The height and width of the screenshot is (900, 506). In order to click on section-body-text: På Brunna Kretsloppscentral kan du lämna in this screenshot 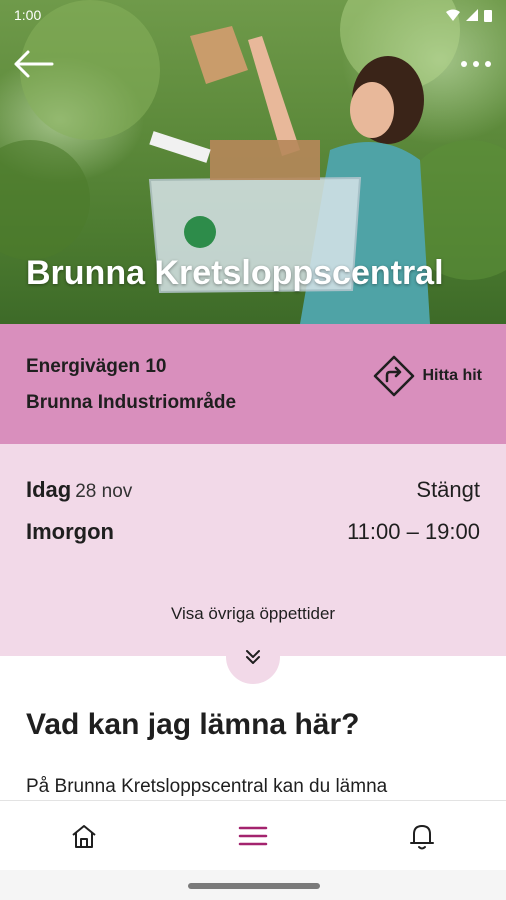, I will do `click(207, 786)`.